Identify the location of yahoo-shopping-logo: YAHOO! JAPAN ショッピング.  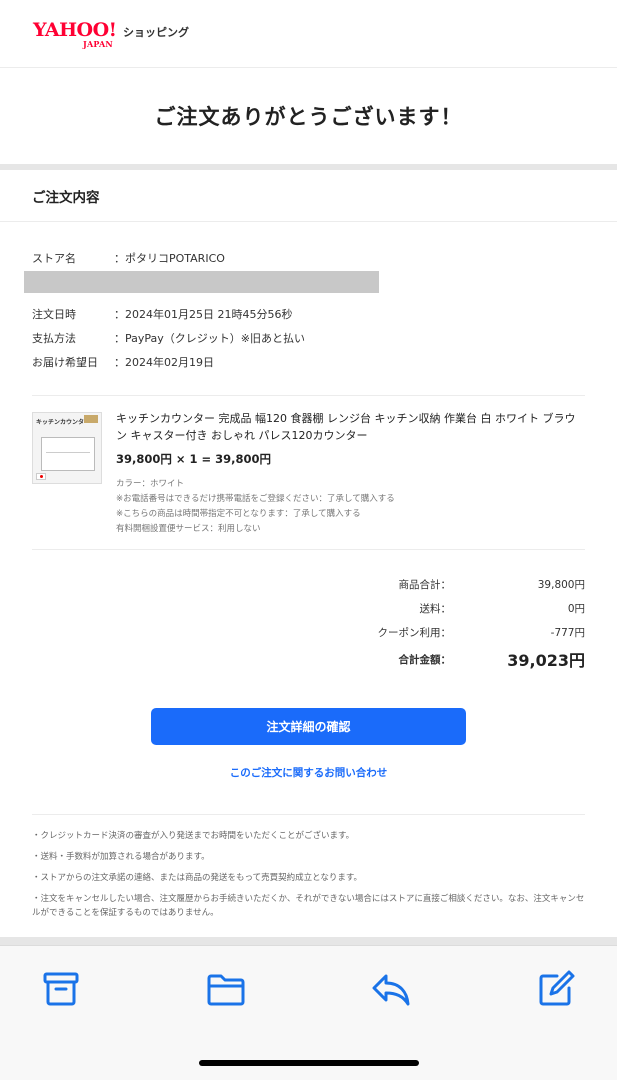
(111, 33).